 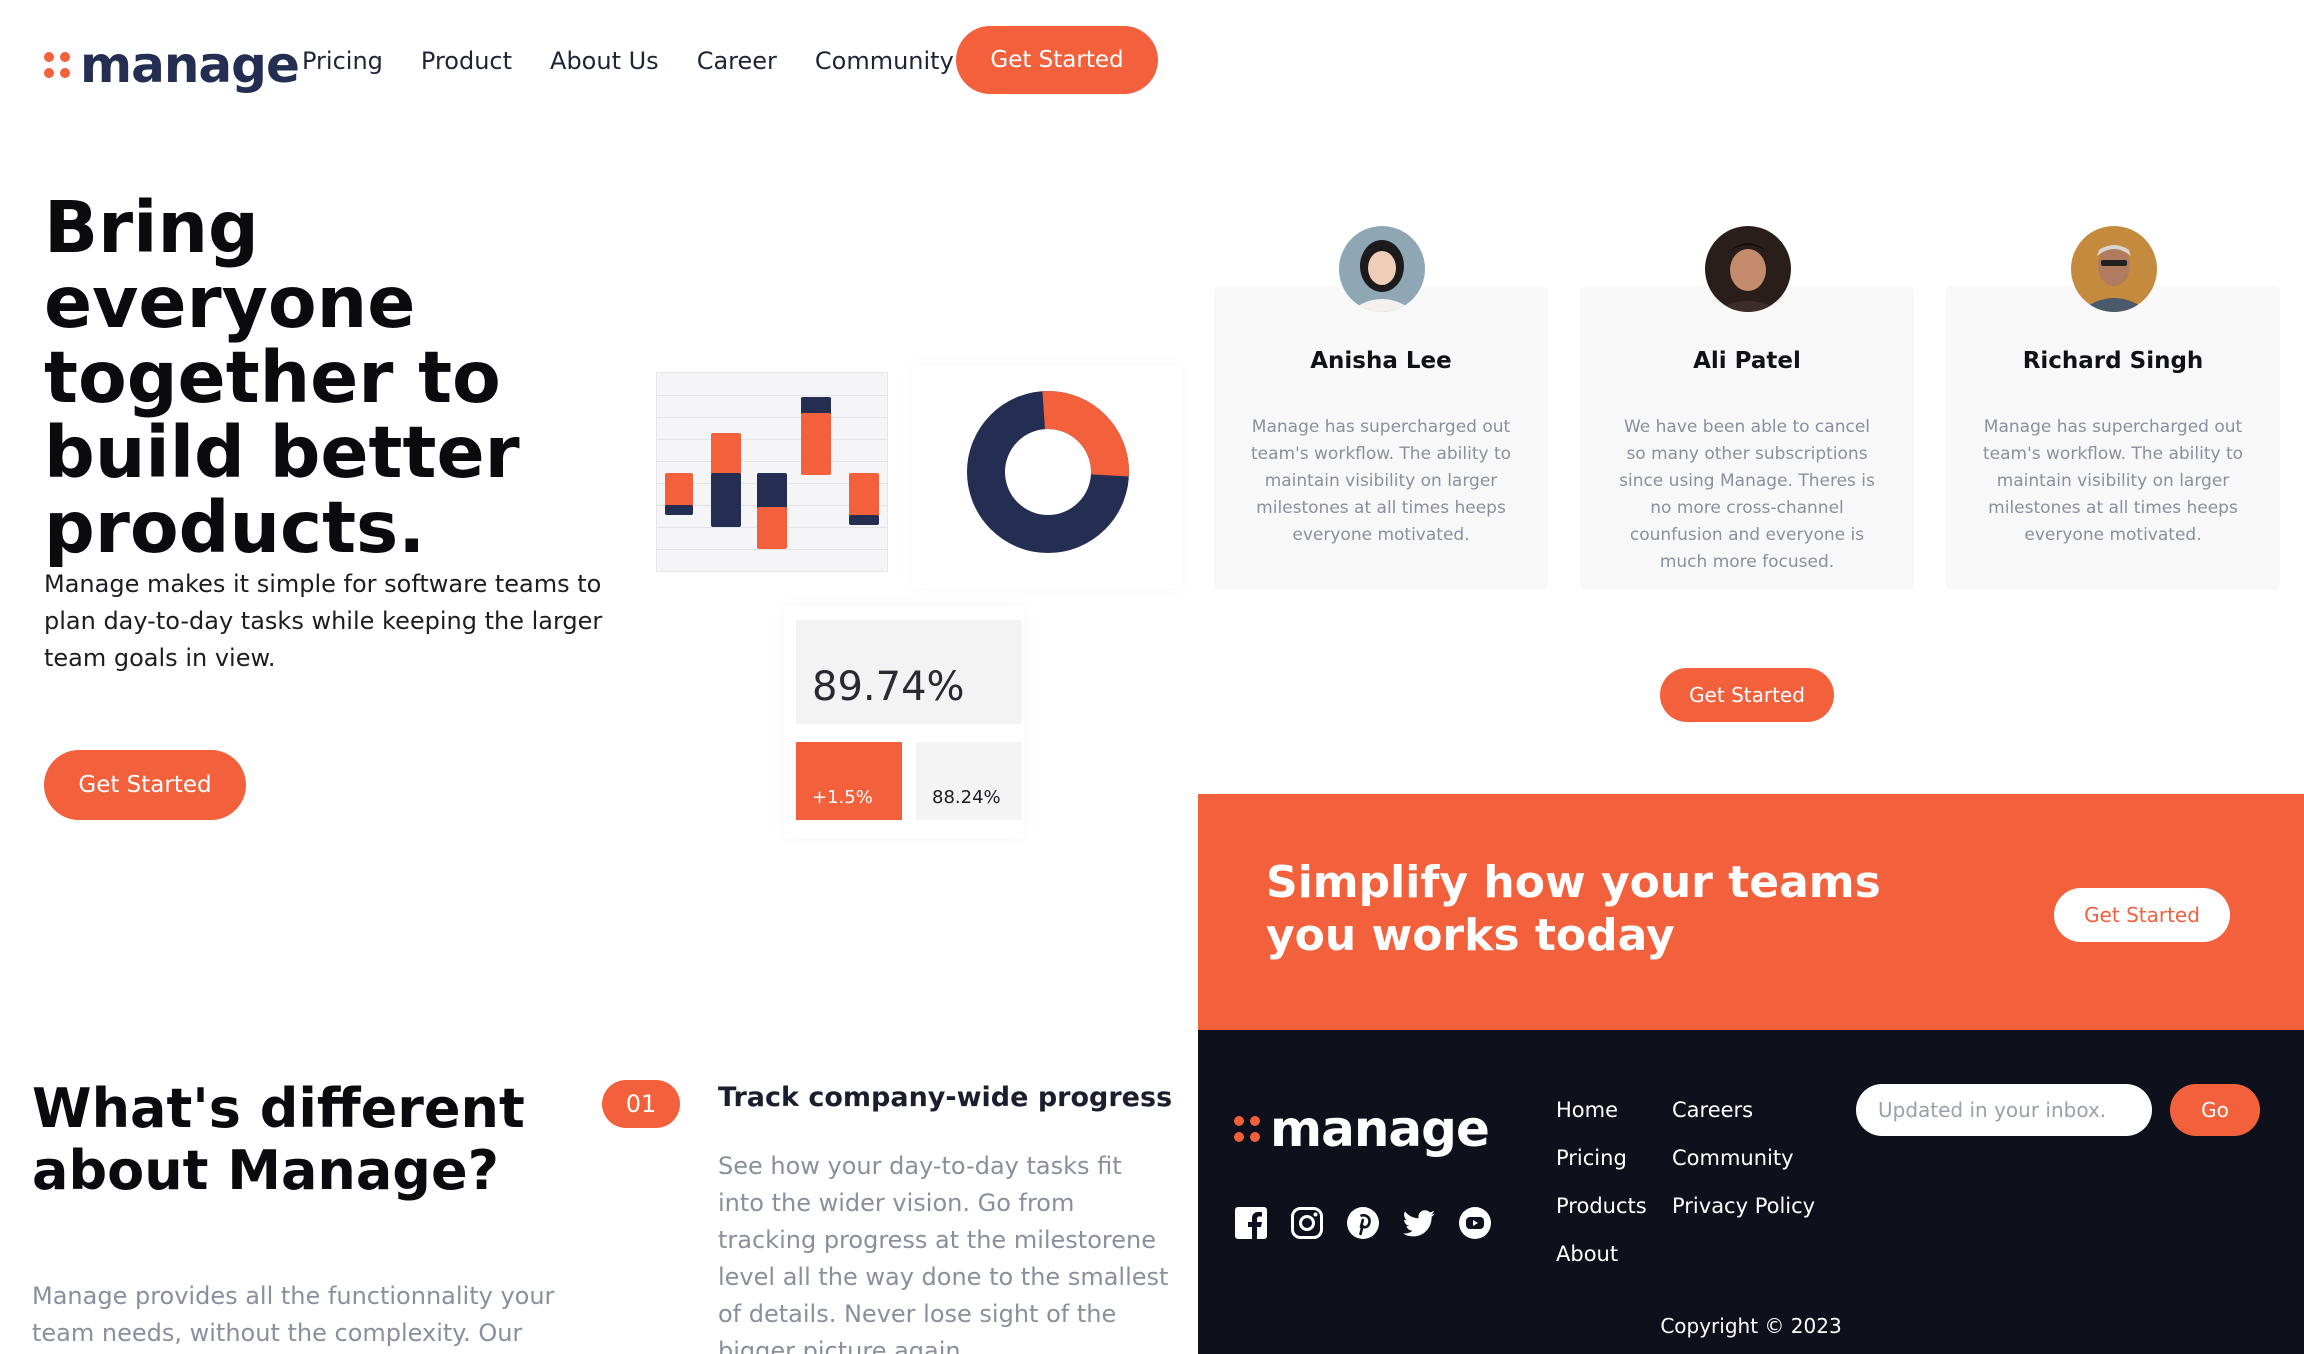 What do you see at coordinates (1601, 1206) in the screenshot?
I see `footer-link-products: Products` at bounding box center [1601, 1206].